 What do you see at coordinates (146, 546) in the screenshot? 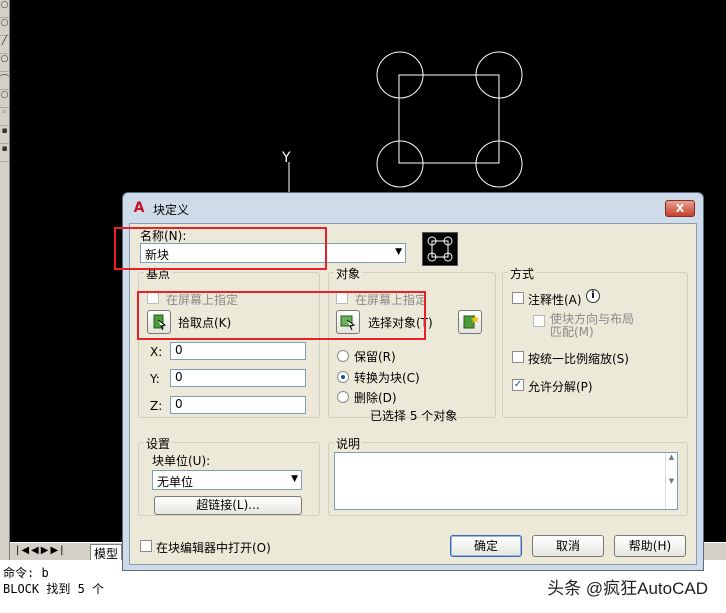
I see `open-in-editor-checkbox` at bounding box center [146, 546].